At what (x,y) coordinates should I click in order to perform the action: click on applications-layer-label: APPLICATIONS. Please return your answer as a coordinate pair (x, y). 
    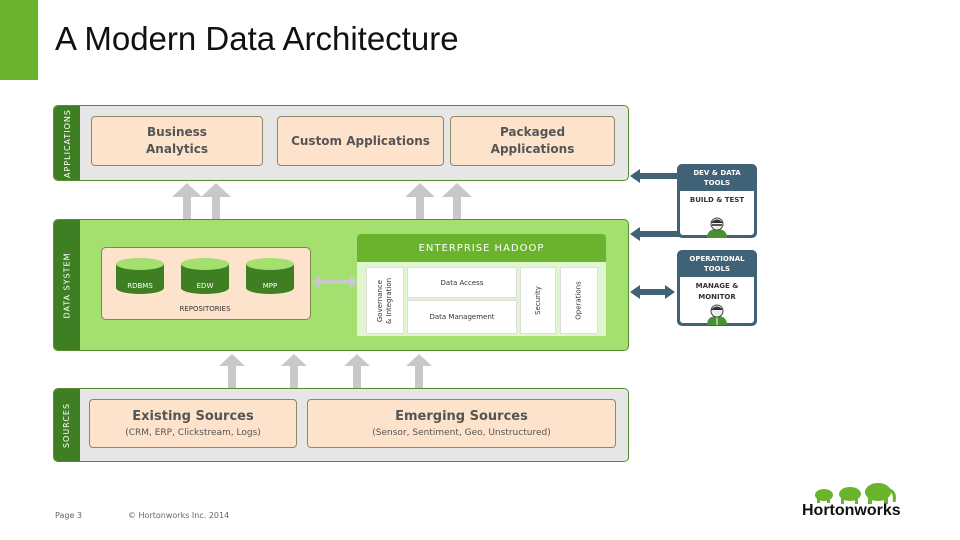
    Looking at the image, I should click on (67, 143).